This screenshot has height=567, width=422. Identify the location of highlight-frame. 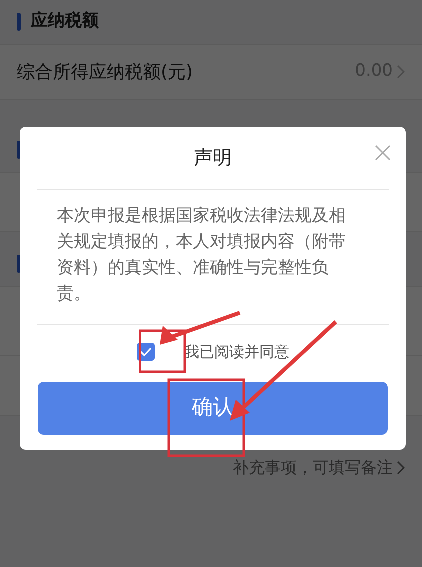
(162, 352).